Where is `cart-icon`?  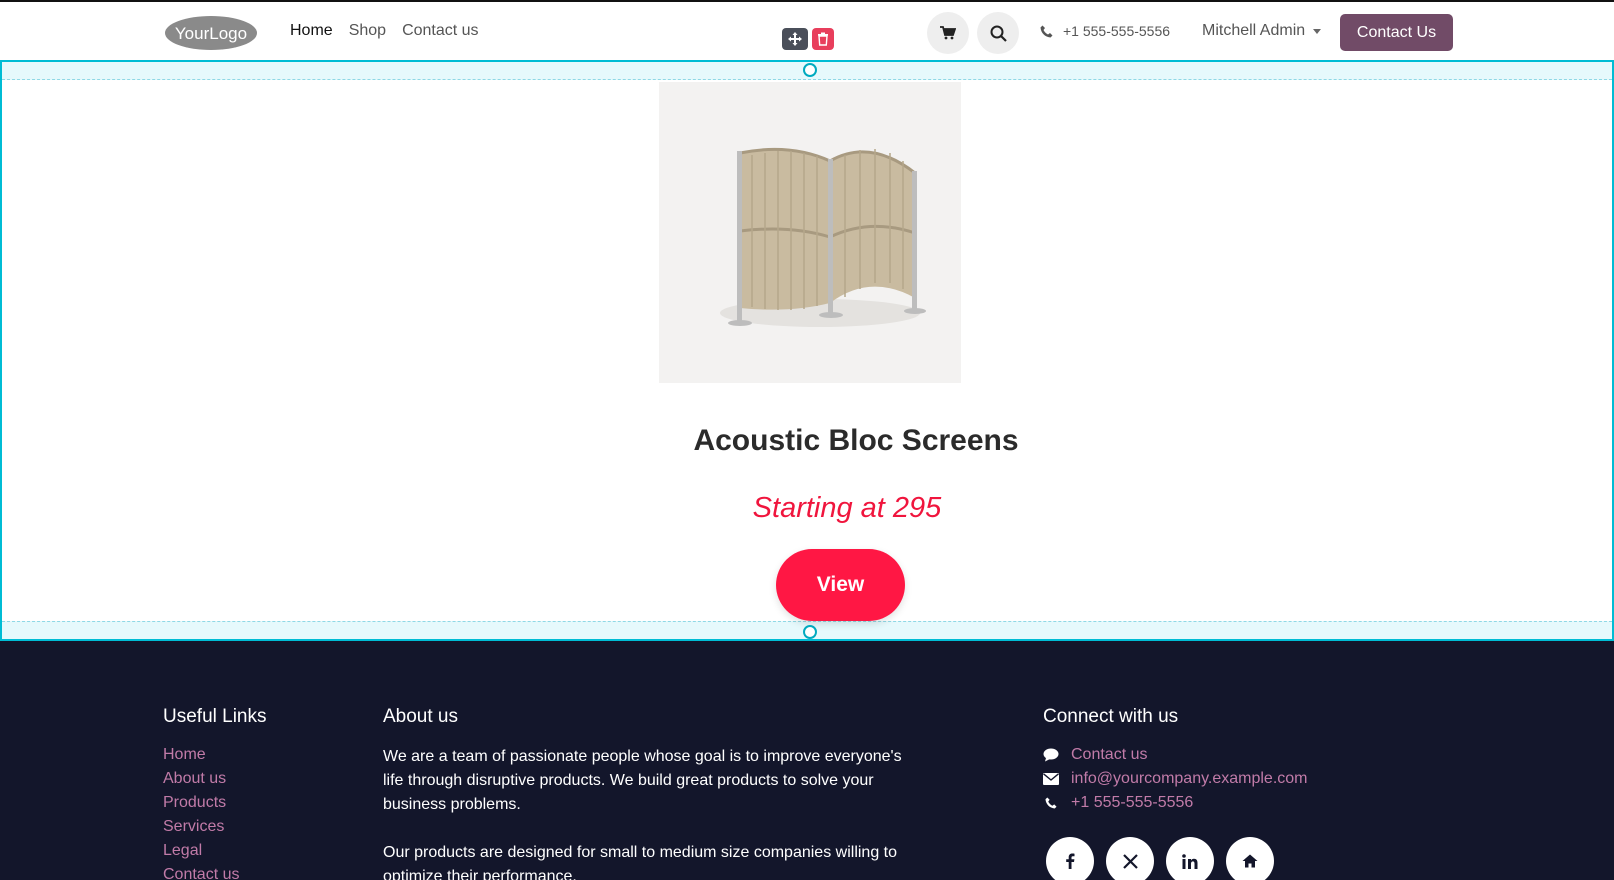 cart-icon is located at coordinates (948, 33).